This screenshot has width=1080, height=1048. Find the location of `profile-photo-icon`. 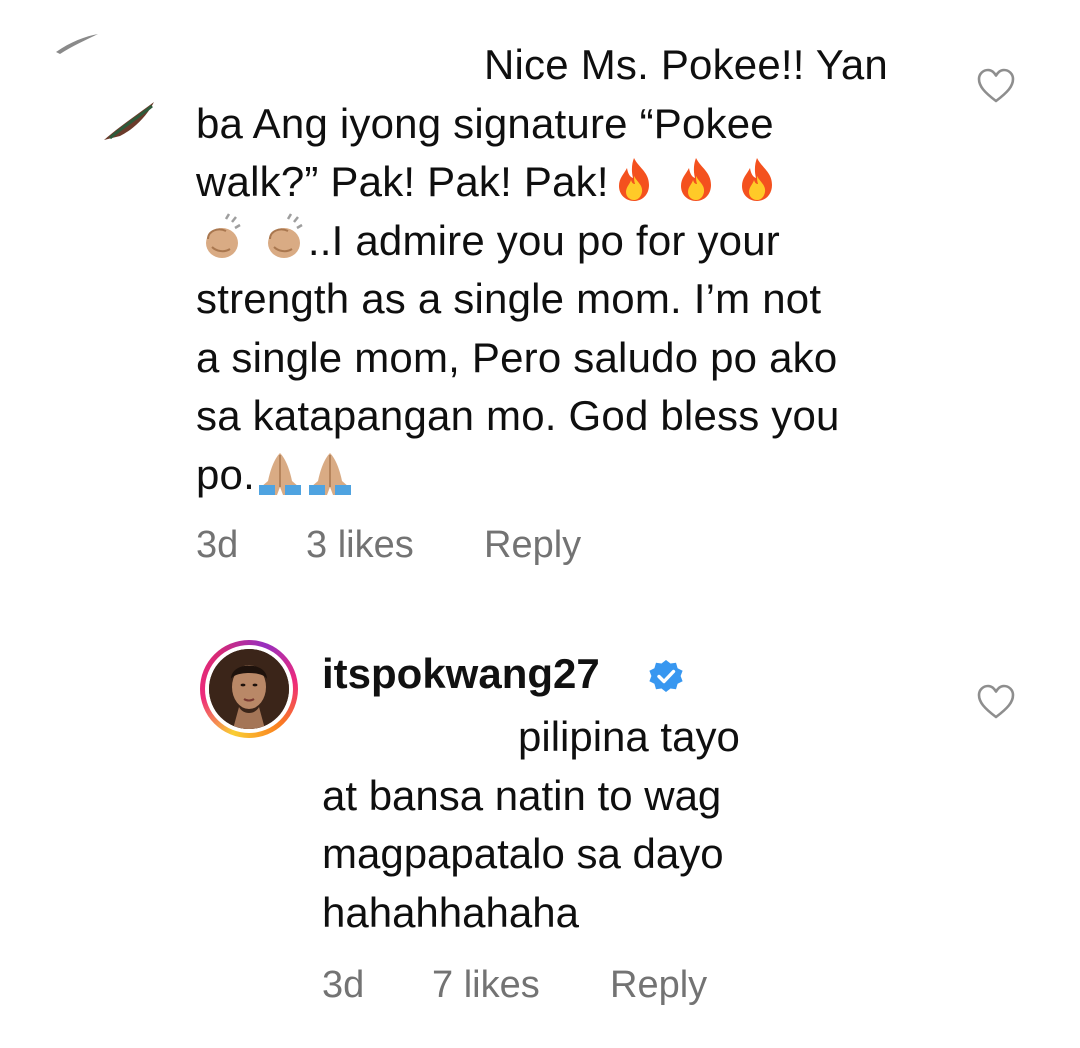

profile-photo-icon is located at coordinates (249, 689).